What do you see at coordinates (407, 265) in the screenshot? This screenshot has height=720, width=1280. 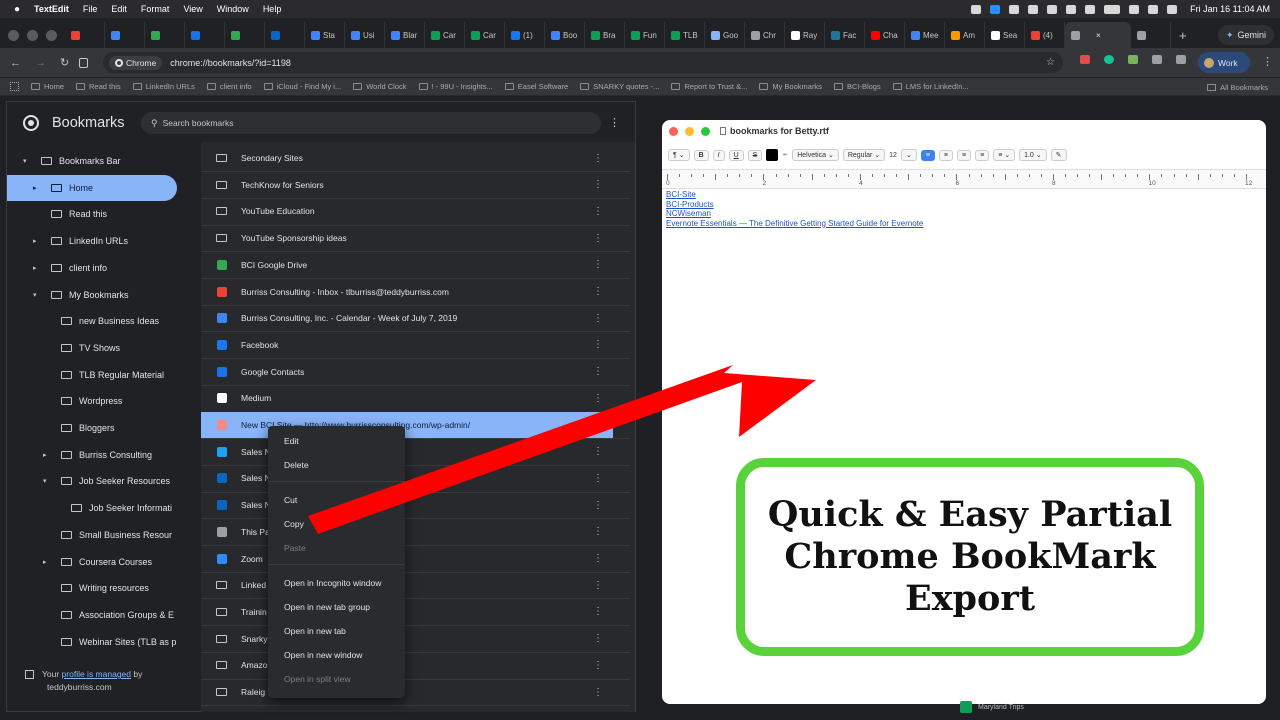 I see `bookmark-row: BCI Google Drive ⋮` at bounding box center [407, 265].